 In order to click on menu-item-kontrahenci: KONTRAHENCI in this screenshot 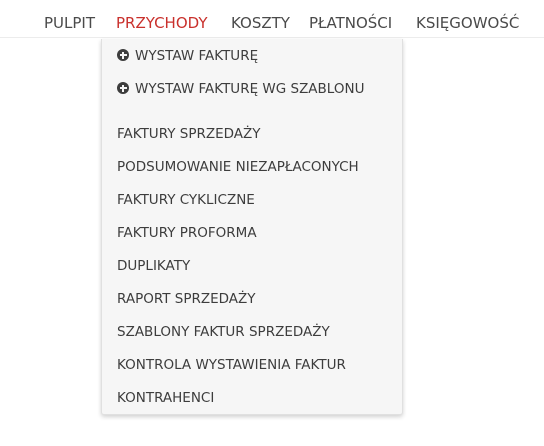, I will do `click(165, 398)`.